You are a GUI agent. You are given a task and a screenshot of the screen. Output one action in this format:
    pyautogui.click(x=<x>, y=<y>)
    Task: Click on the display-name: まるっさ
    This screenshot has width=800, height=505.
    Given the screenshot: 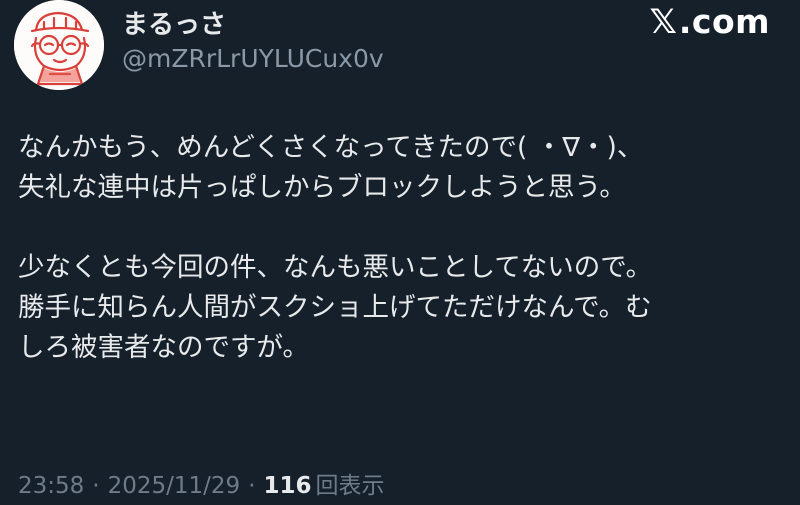 What is the action you would take?
    pyautogui.click(x=174, y=22)
    